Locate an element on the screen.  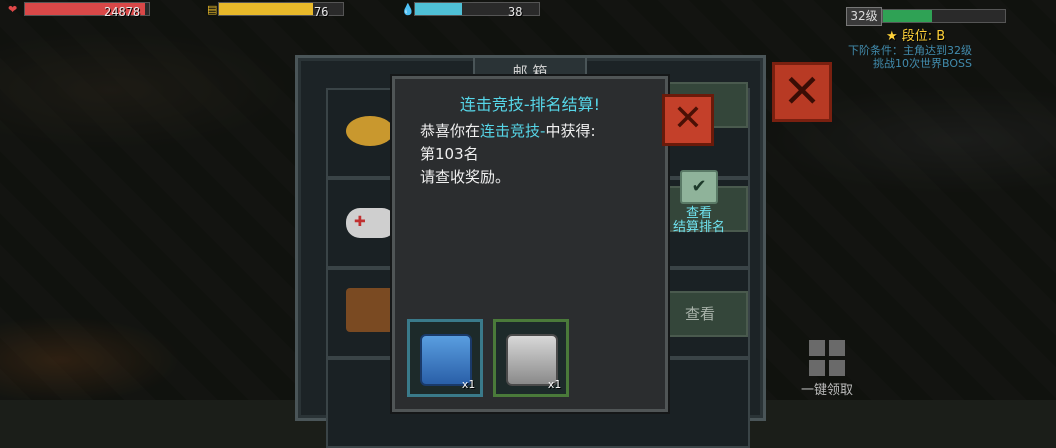
reward-slot-blue-crate: x1 is located at coordinates (445, 358).